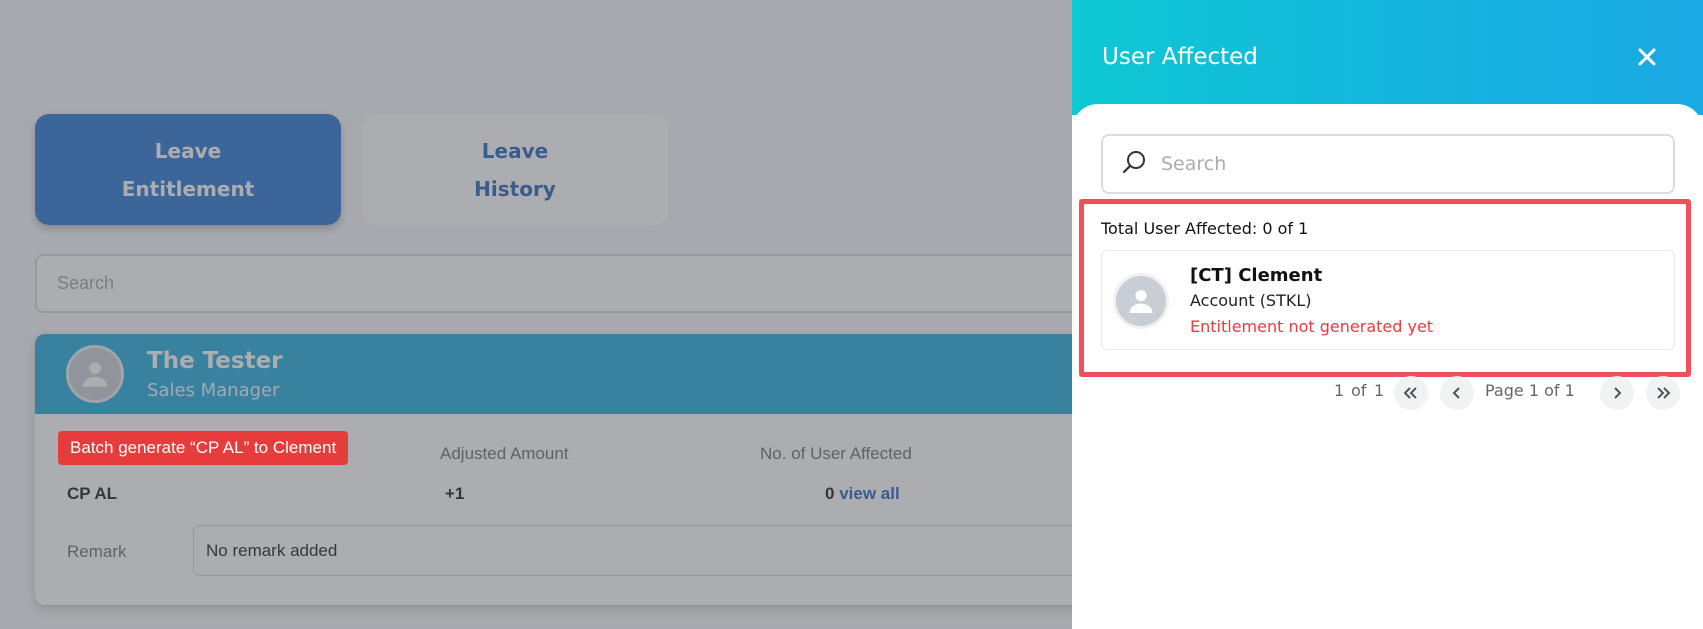 The width and height of the screenshot is (1703, 629). I want to click on panel-search-input, so click(1401, 164).